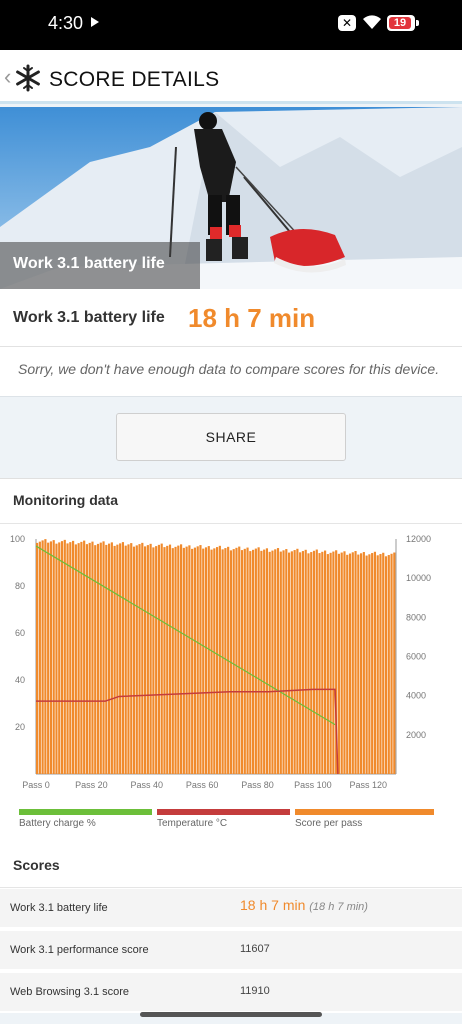  Describe the element at coordinates (252, 318) in the screenshot. I see `result-value: 18 h 7 min` at that location.